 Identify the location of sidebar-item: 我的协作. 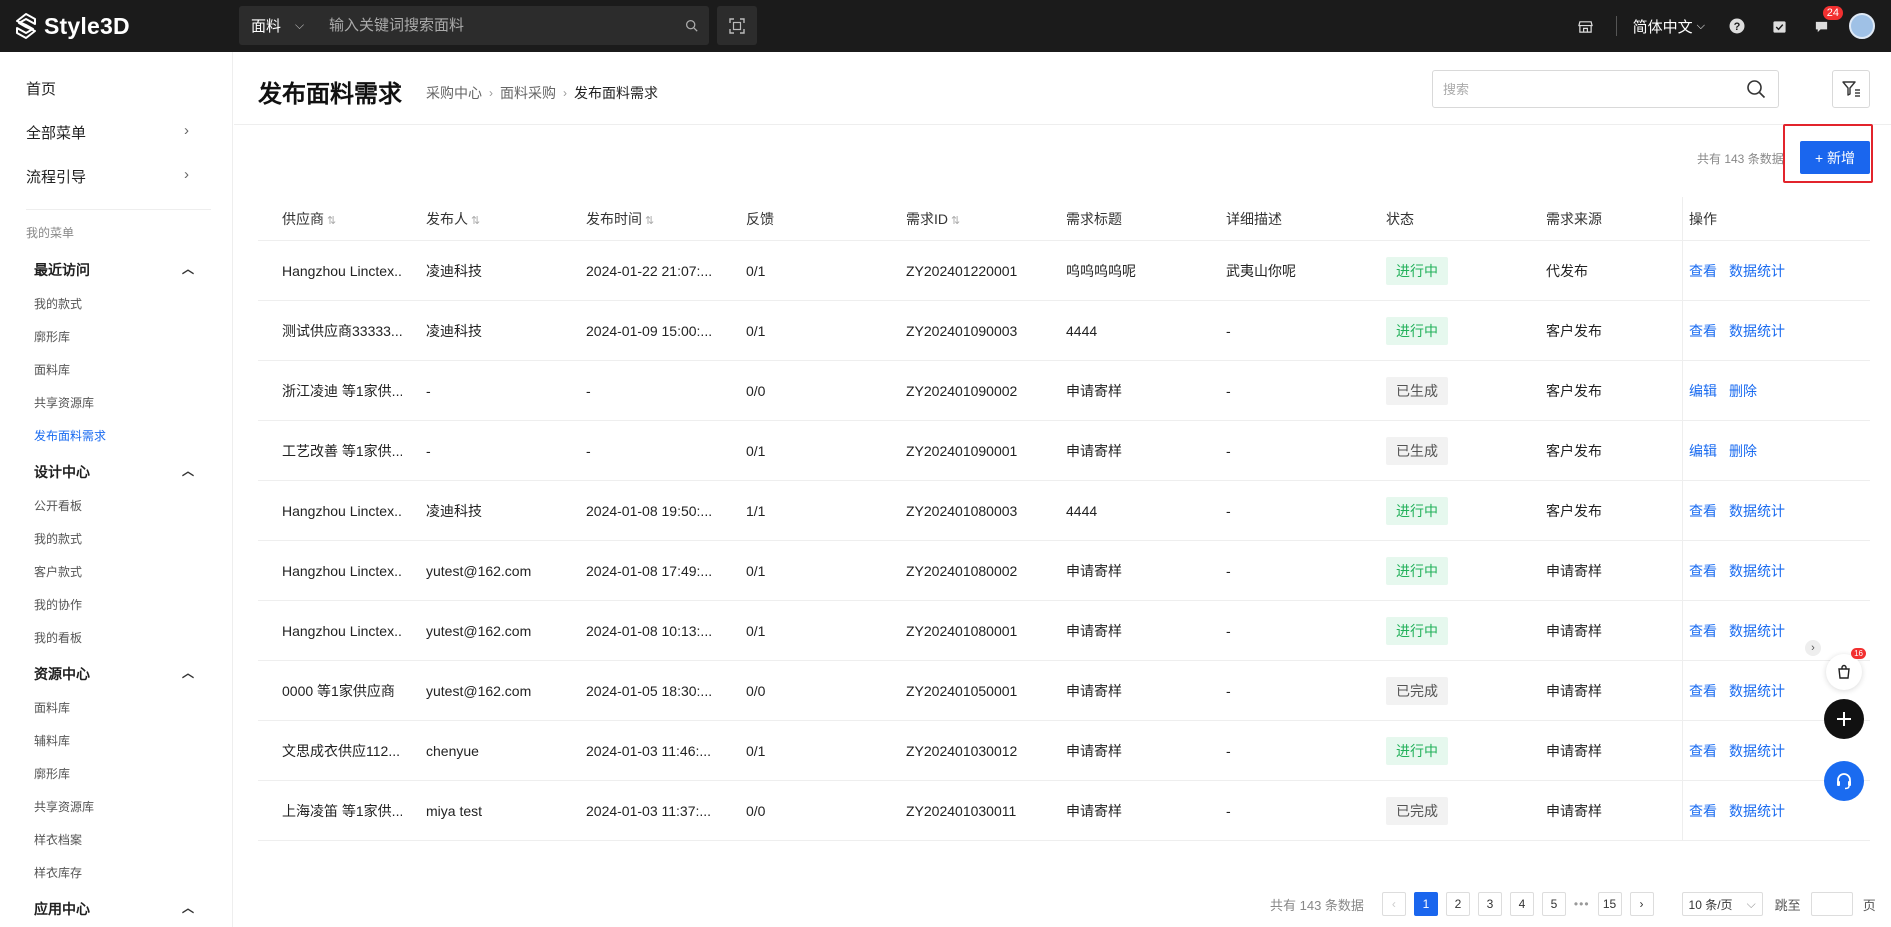
(58, 604).